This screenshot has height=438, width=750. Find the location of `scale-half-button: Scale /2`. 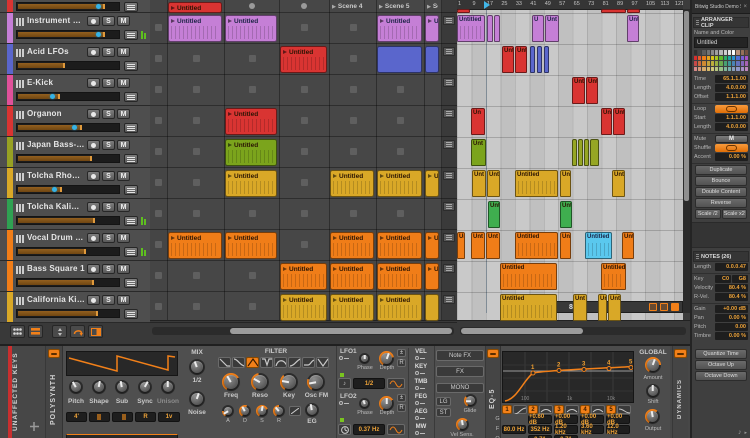

scale-half-button: Scale /2 is located at coordinates (708, 214).